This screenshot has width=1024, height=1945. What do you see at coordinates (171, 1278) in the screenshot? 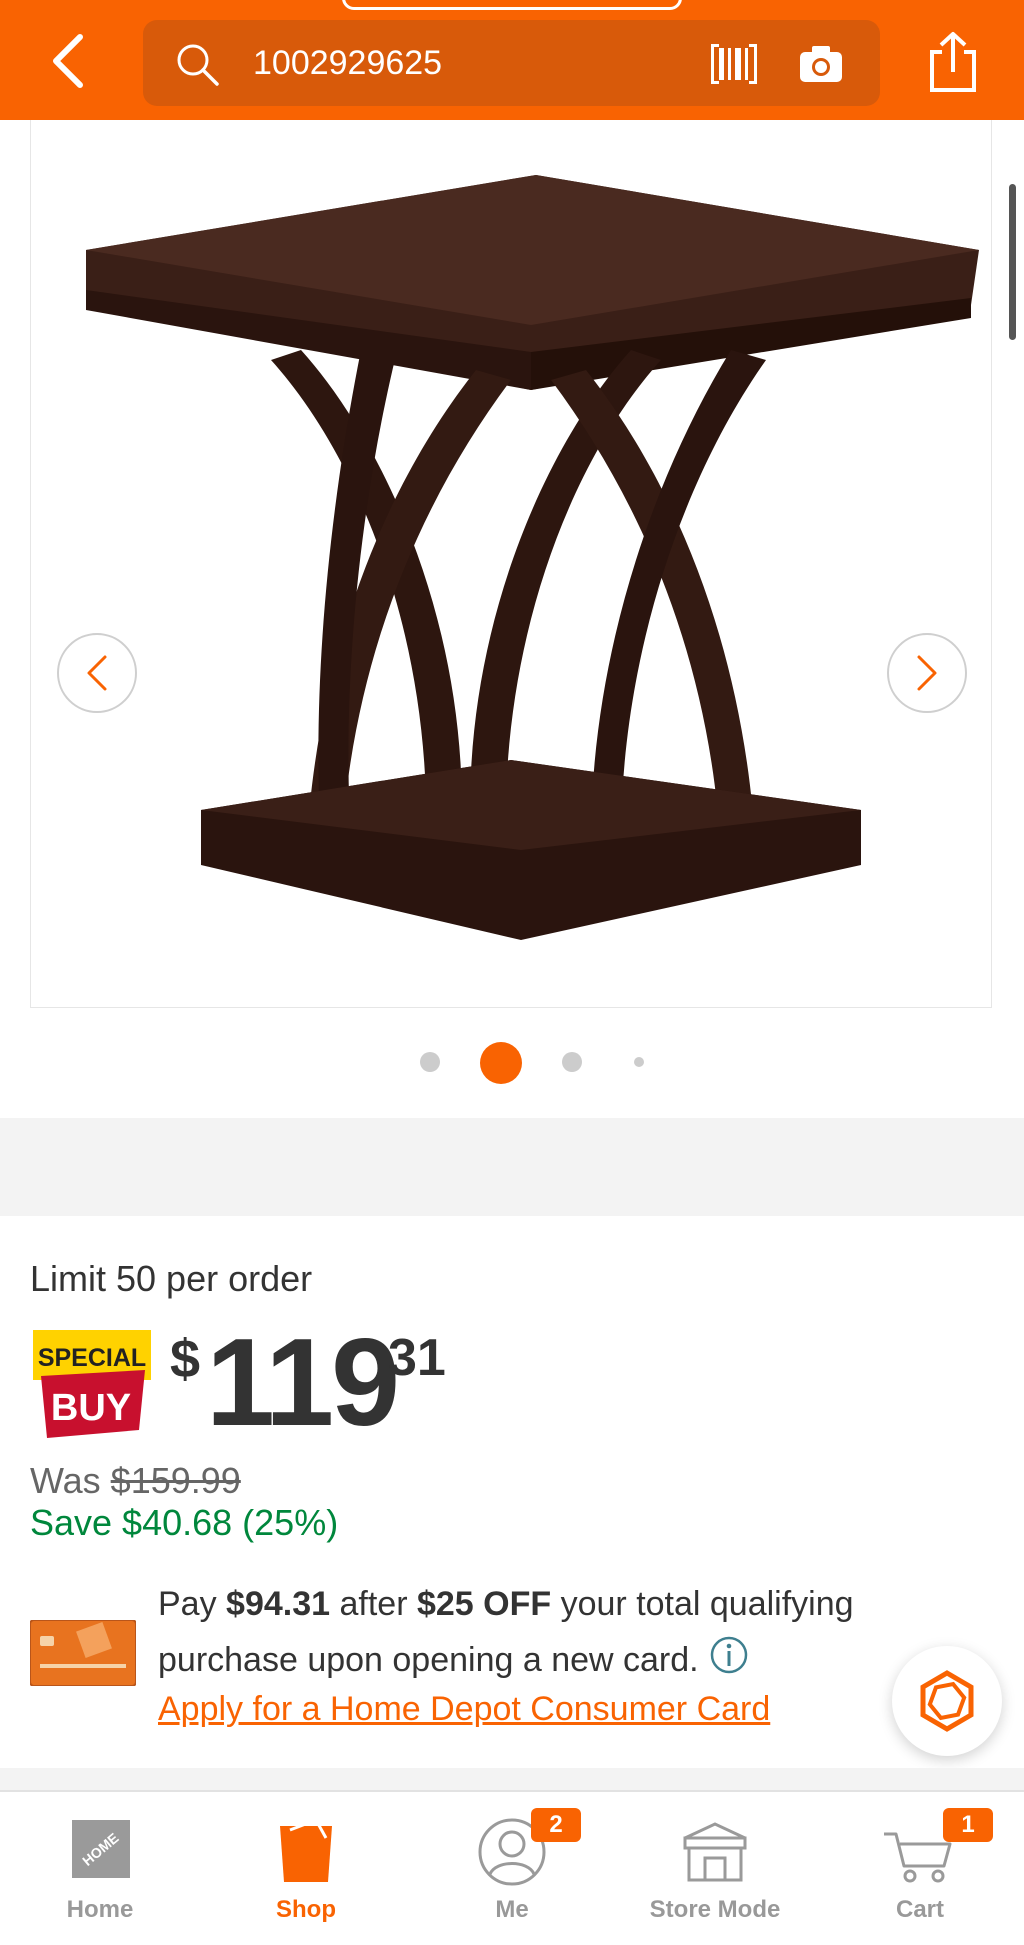
I see `order-limit-text: Limit 50 per order` at bounding box center [171, 1278].